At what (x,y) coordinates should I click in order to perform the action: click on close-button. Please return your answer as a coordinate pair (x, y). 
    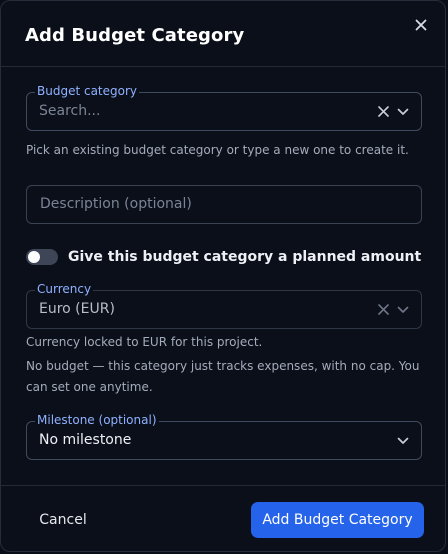
    Looking at the image, I should click on (421, 25).